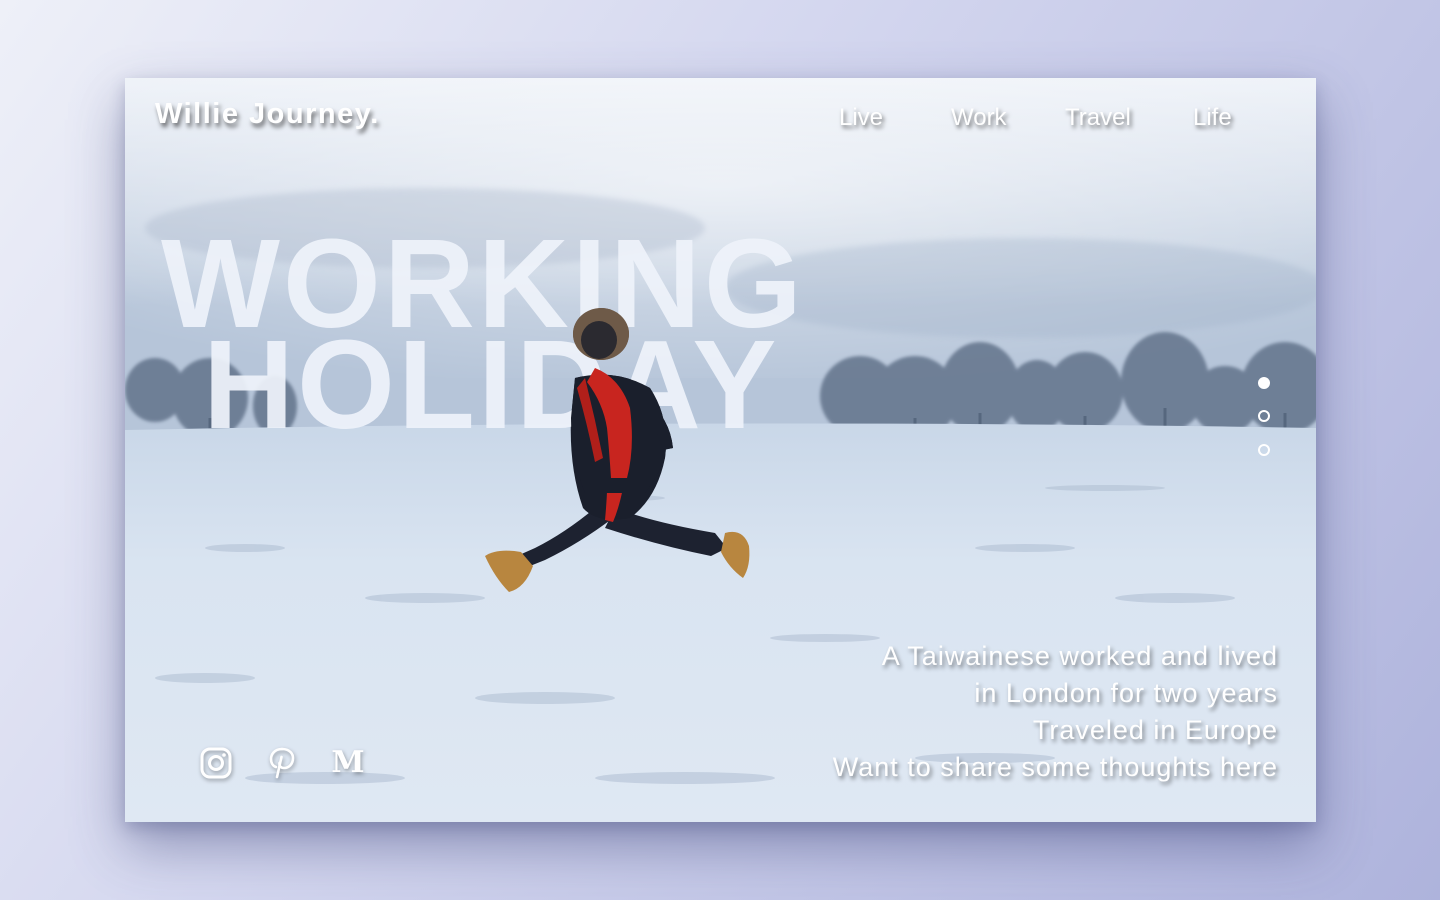 The width and height of the screenshot is (1440, 900). I want to click on nav-item-work: Work, so click(979, 118).